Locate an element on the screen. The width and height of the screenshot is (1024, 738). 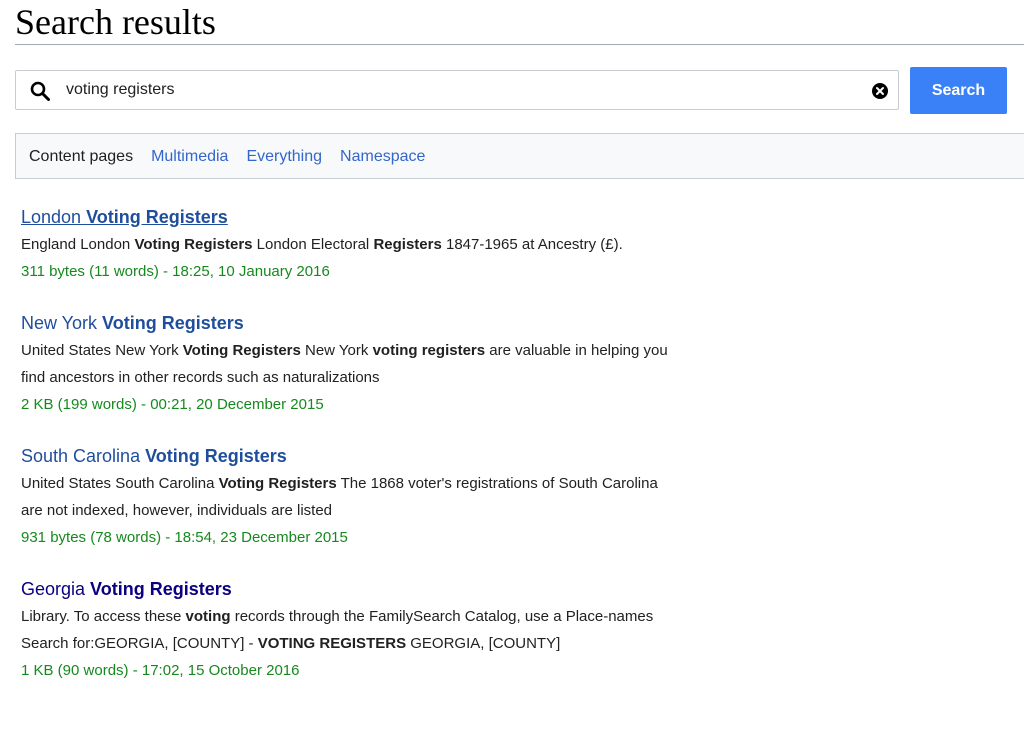
snippet-text: United States South Carolina is located at coordinates (120, 483).